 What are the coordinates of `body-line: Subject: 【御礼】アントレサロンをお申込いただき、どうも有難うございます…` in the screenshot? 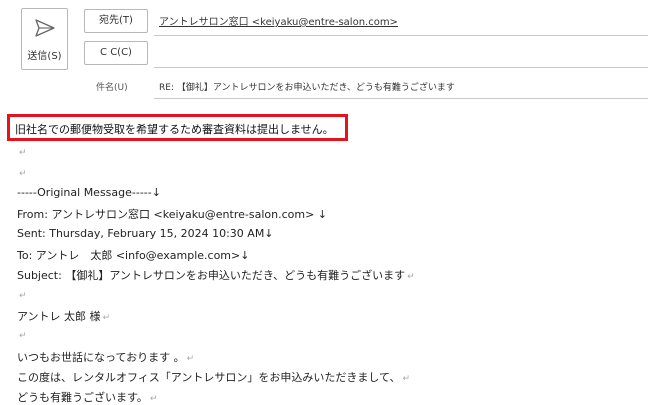 It's located at (216, 275).